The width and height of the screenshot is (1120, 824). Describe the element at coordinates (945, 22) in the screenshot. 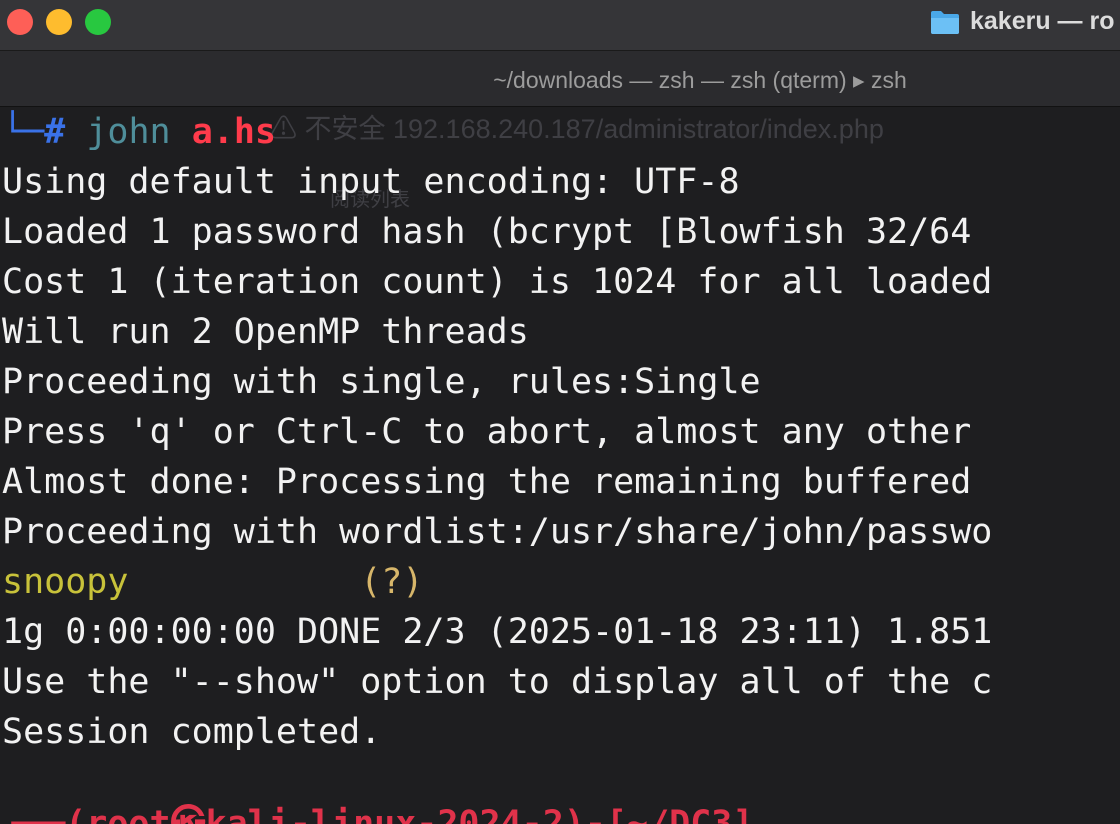

I see `folder-icon` at that location.